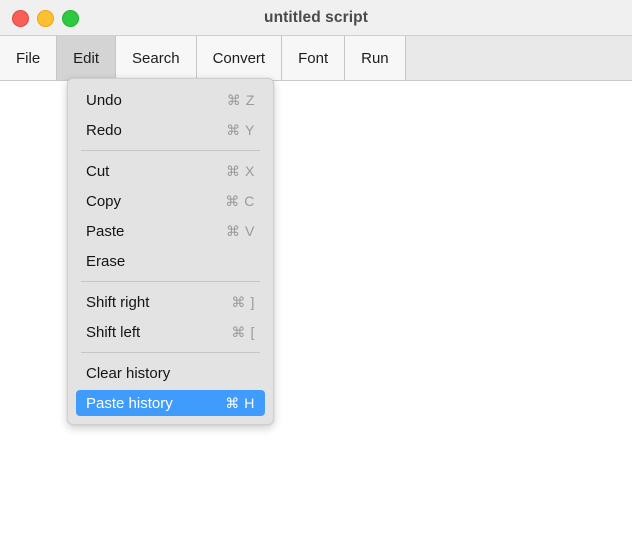  I want to click on menu-item-inner: Shift left ⌘ [, so click(170, 332).